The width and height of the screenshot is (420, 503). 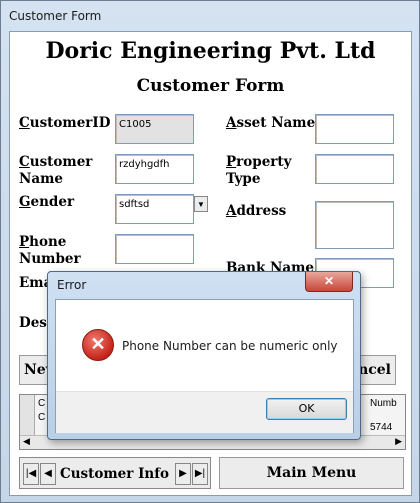 What do you see at coordinates (398, 441) in the screenshot?
I see `scroll-right-icon: ▶` at bounding box center [398, 441].